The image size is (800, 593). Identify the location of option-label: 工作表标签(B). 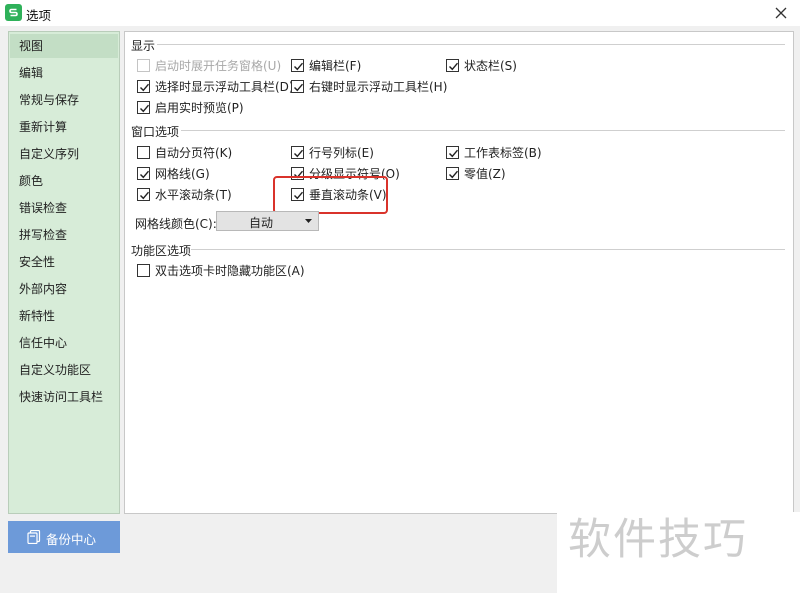
(503, 152).